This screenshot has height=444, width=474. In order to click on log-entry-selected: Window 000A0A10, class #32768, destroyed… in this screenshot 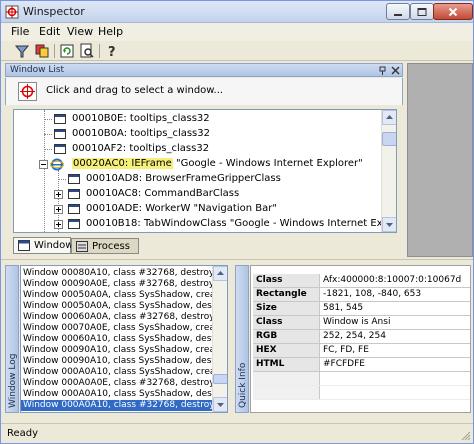, I will do `click(117, 405)`.